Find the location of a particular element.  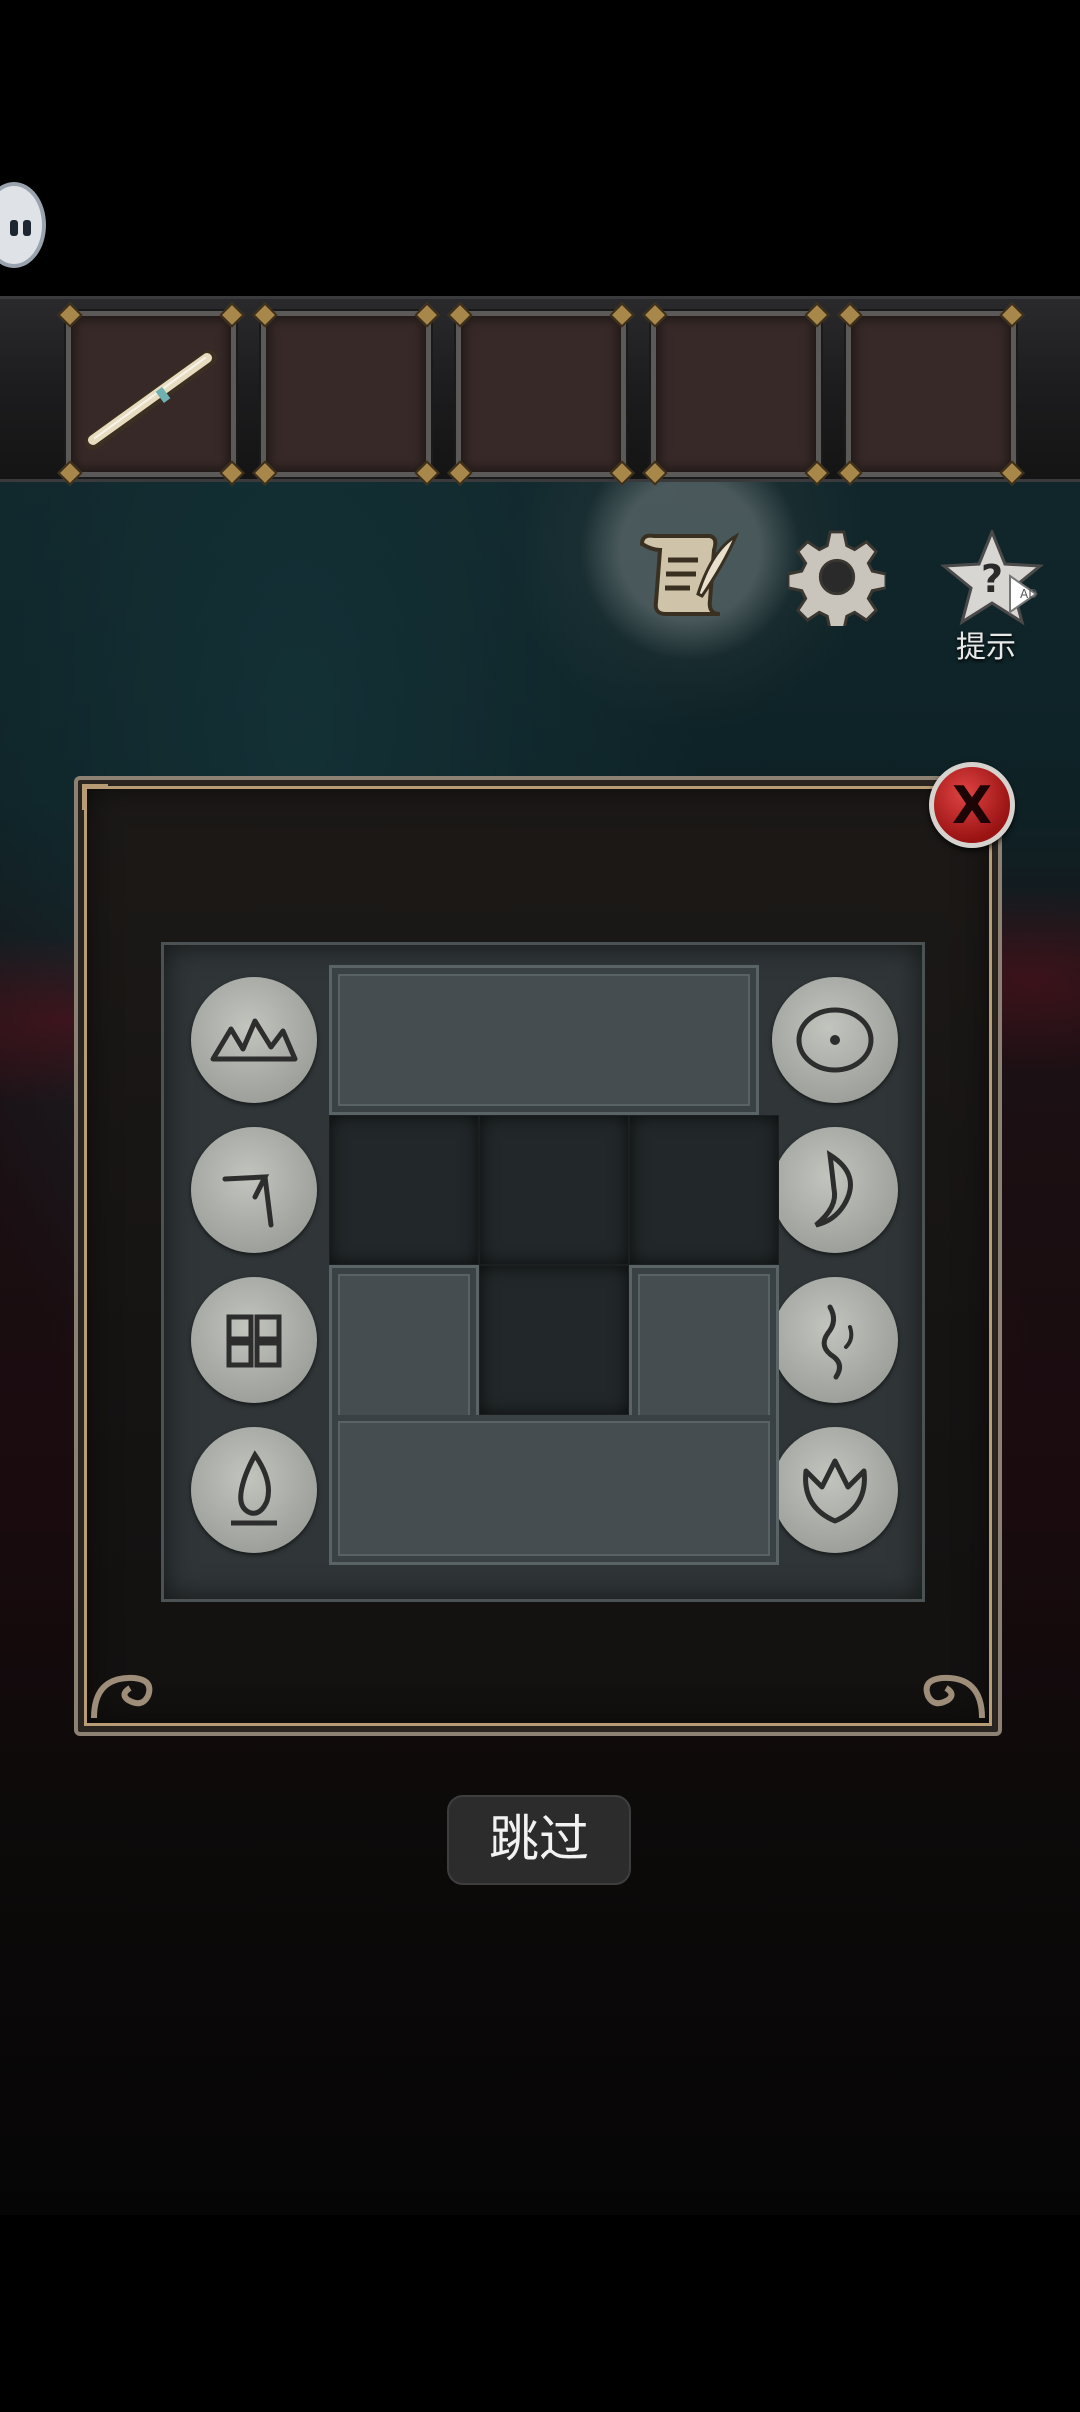

flame-glyph-icon is located at coordinates (254, 1488).